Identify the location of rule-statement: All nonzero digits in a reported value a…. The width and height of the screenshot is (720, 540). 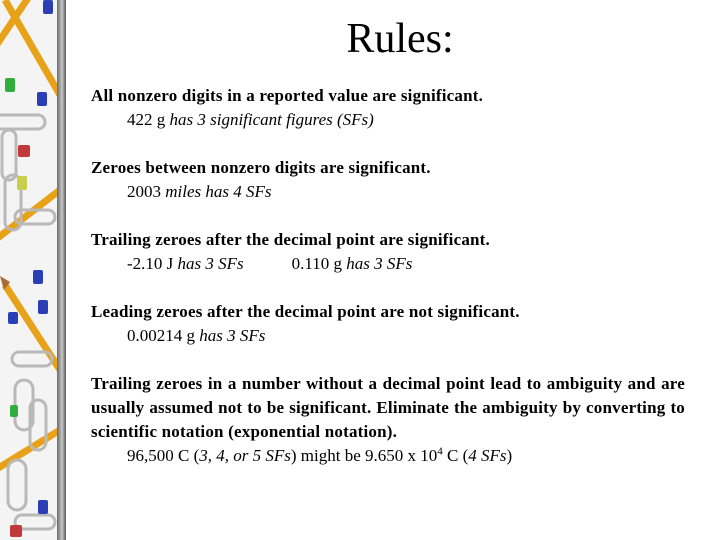
(287, 95).